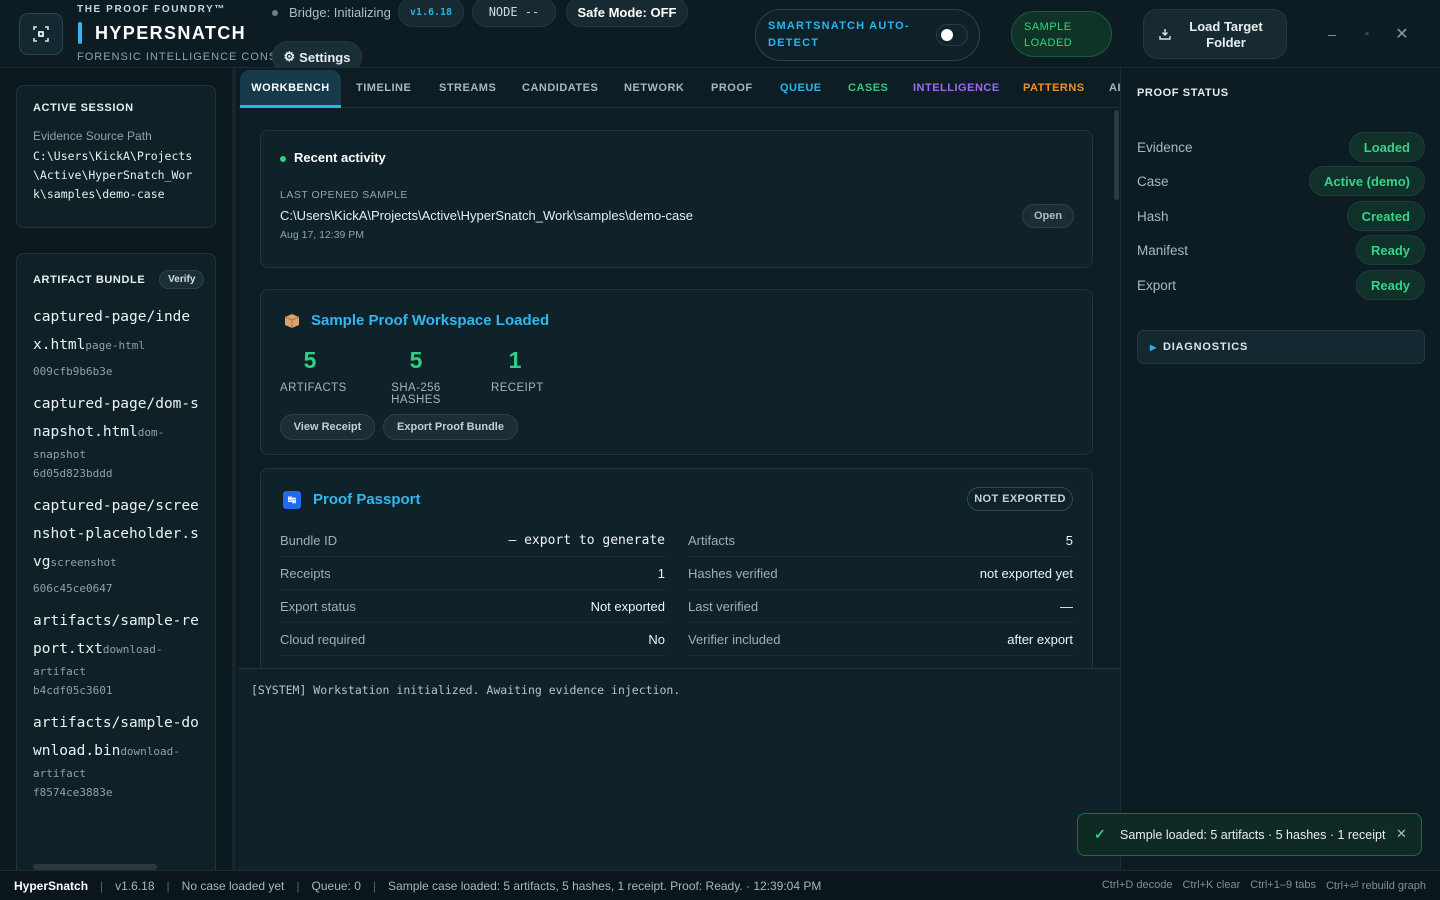  I want to click on sample-loaded-badge: SAMPLE LOADED, so click(1061, 34).